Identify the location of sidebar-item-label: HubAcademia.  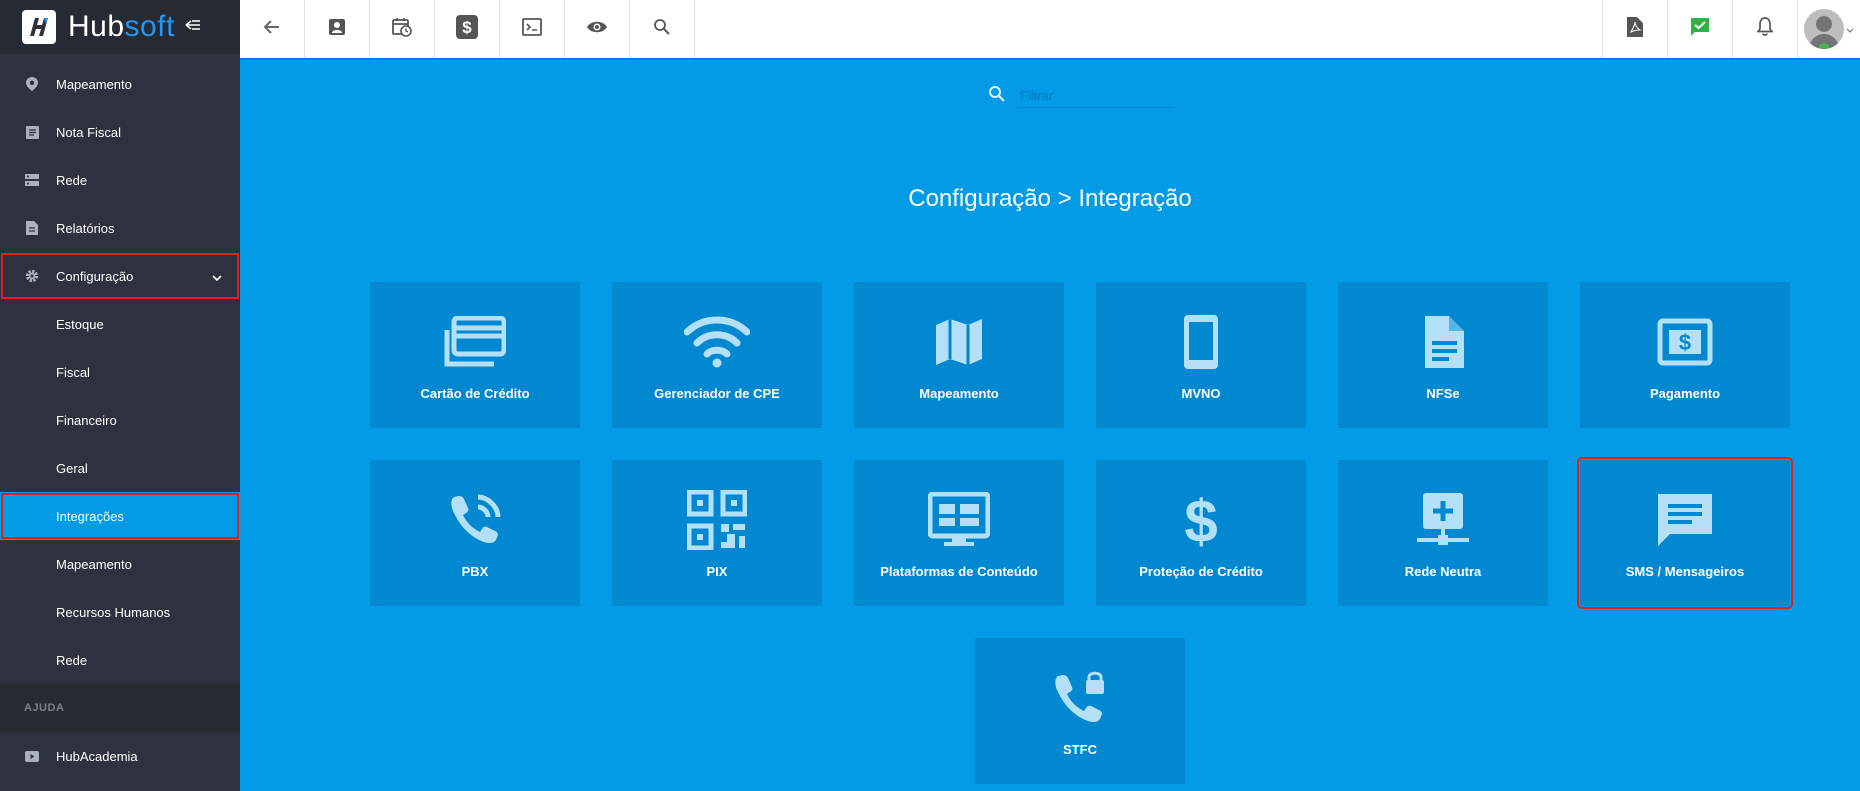
(97, 756).